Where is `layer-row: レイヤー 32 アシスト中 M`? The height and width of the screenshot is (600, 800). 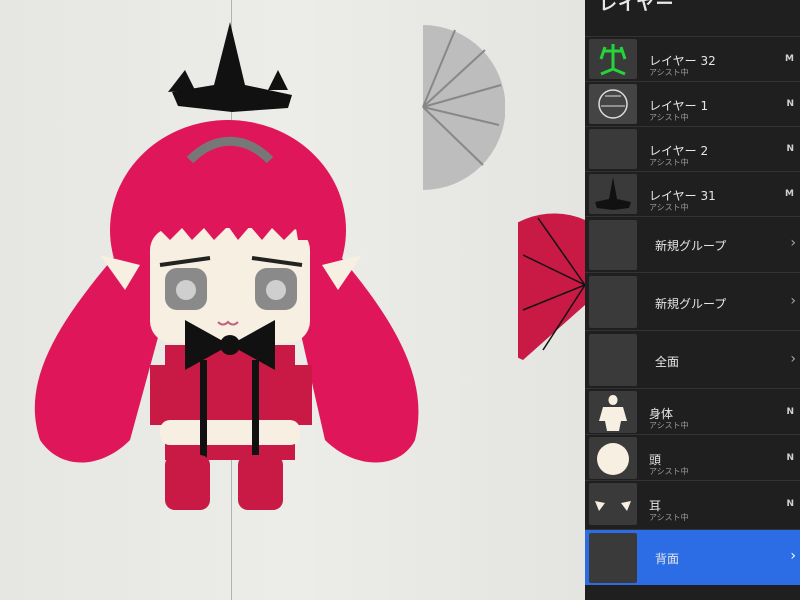 layer-row: レイヤー 32 アシスト中 M is located at coordinates (692, 58).